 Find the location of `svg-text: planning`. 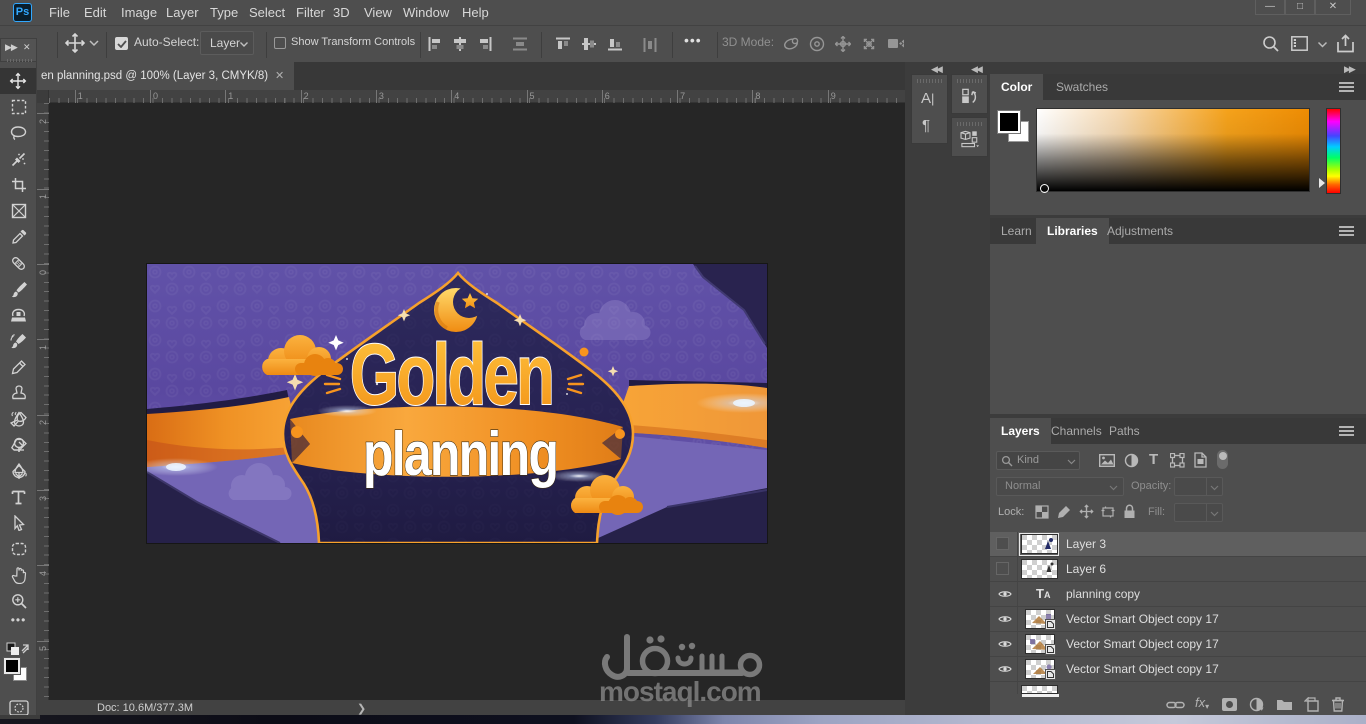

svg-text: planning is located at coordinates (460, 453).